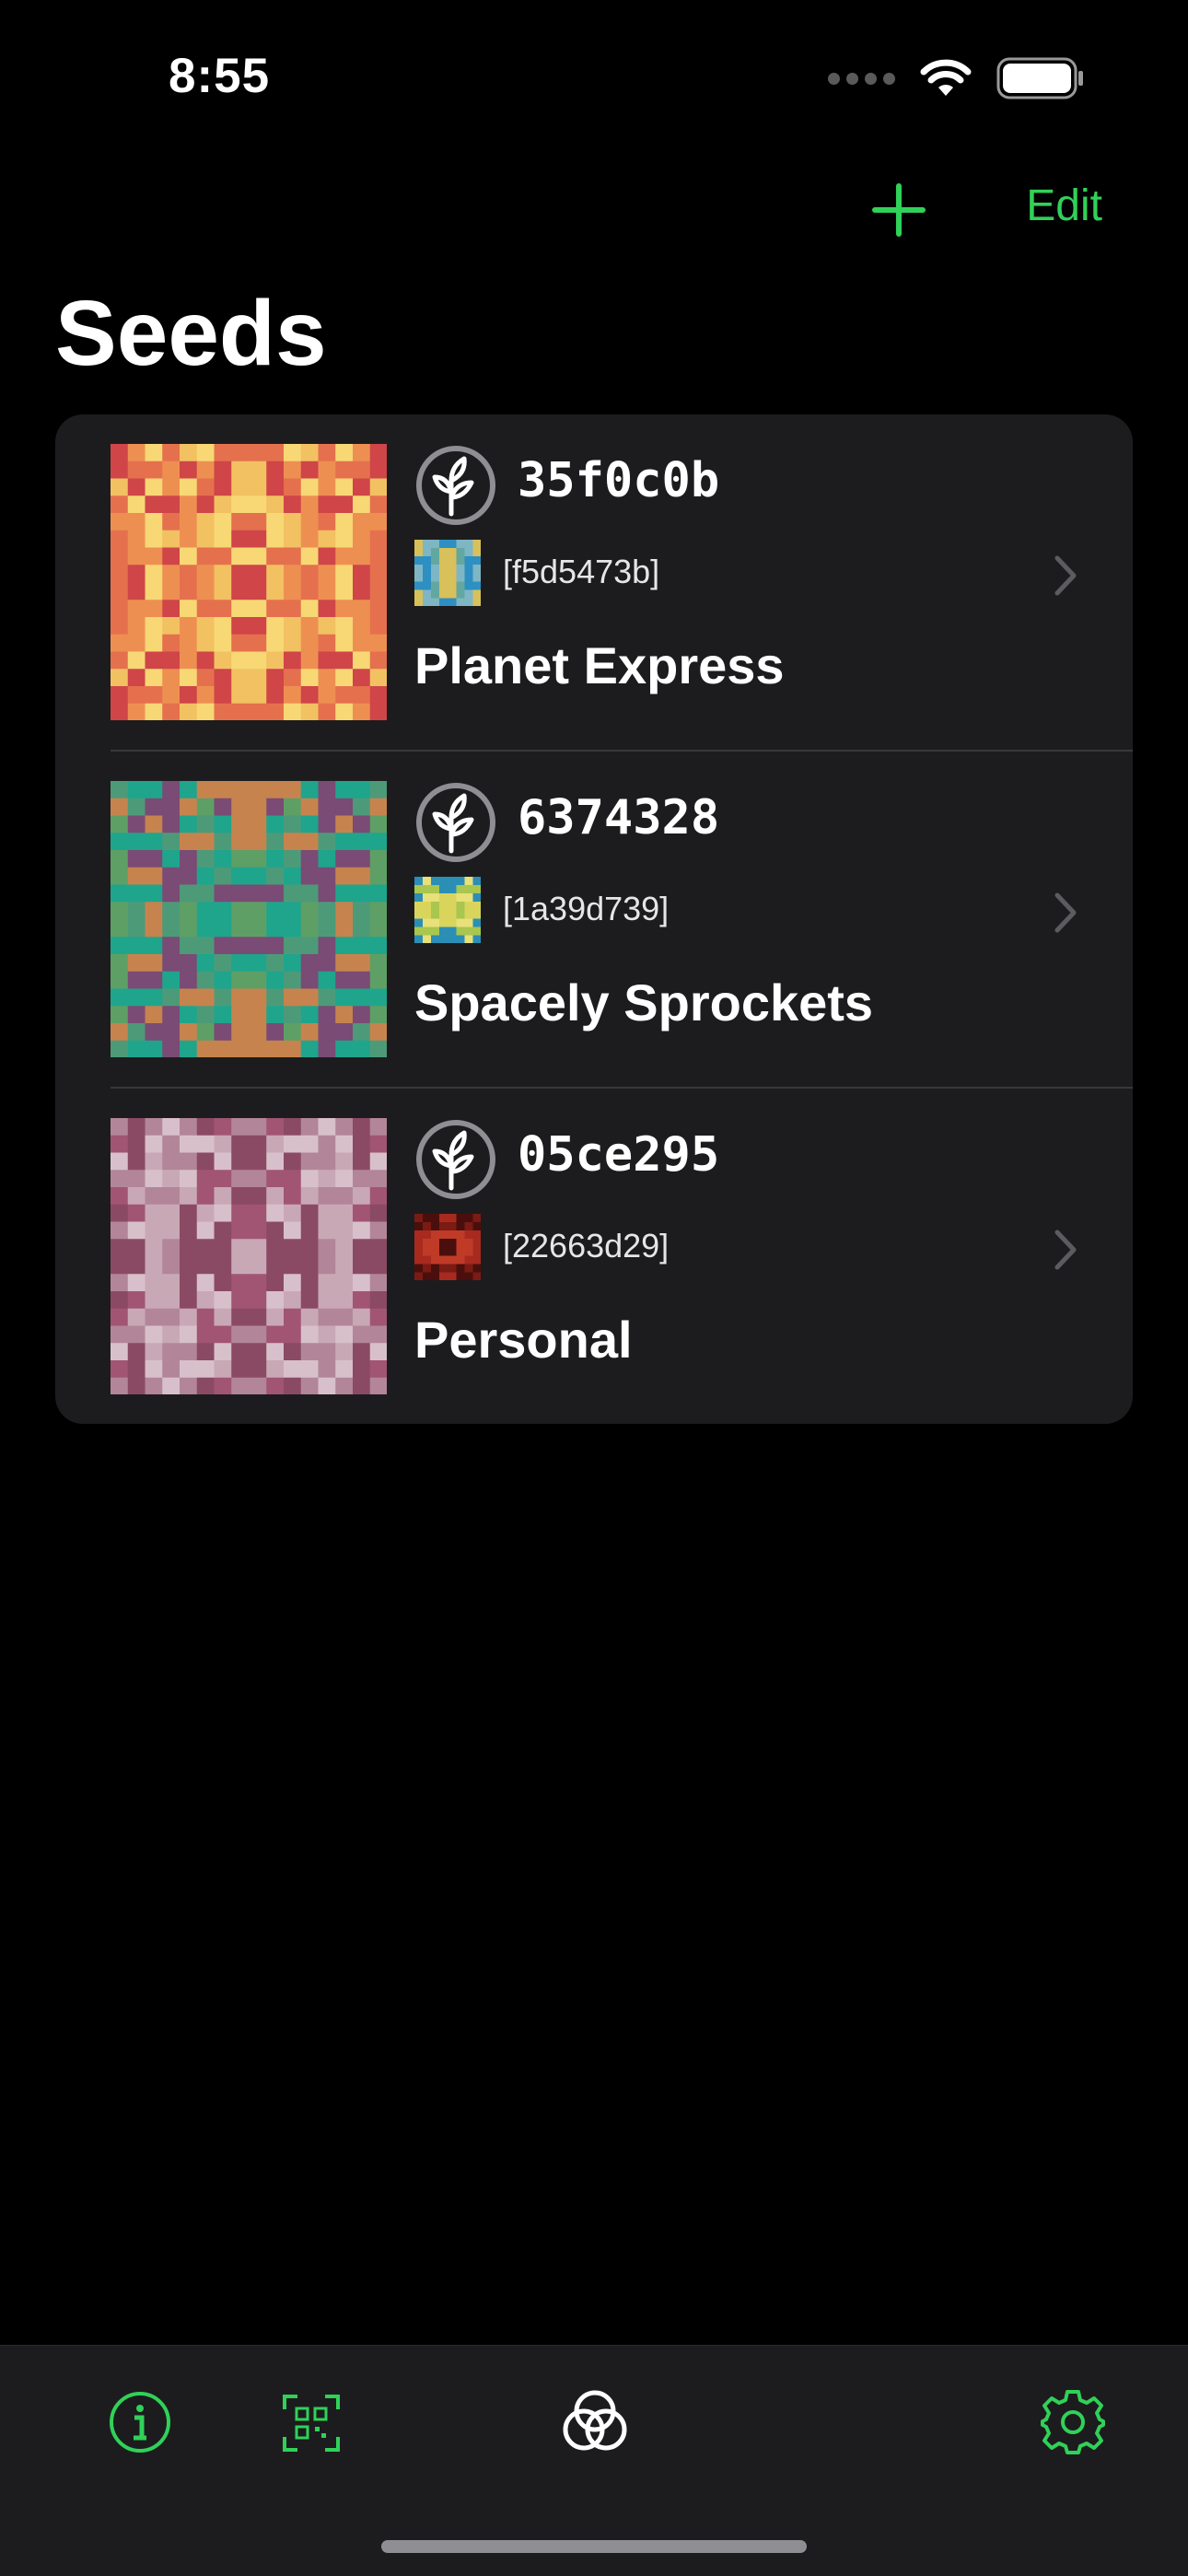 This screenshot has width=1188, height=2576. What do you see at coordinates (140, 2422) in the screenshot?
I see `info-icon` at bounding box center [140, 2422].